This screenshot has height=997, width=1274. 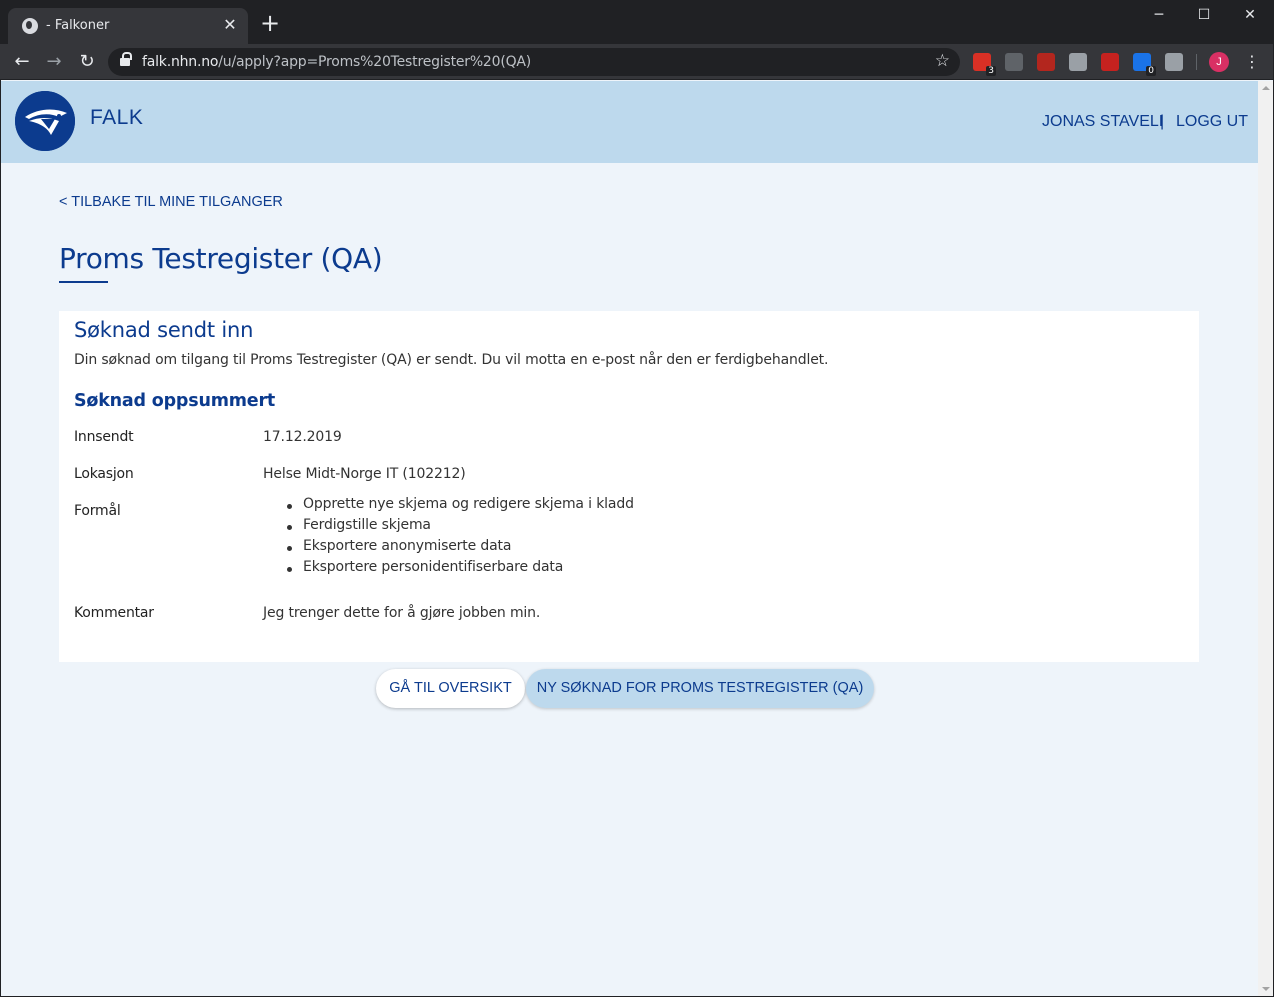 What do you see at coordinates (1266, 989) in the screenshot?
I see `scroll-down-arrow-icon` at bounding box center [1266, 989].